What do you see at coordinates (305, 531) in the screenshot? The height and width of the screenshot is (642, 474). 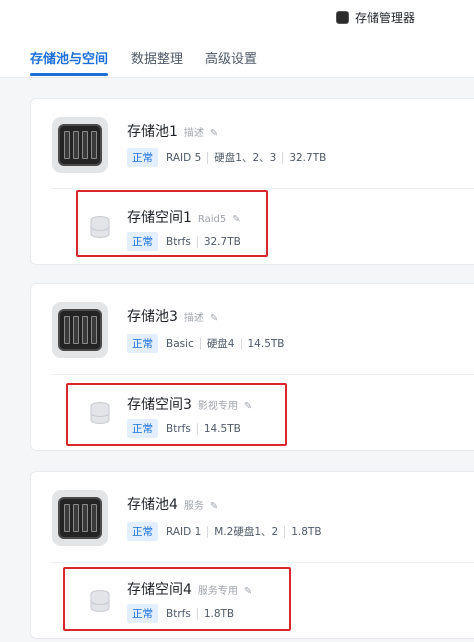 I see `pool-capacity: 1.8TB` at bounding box center [305, 531].